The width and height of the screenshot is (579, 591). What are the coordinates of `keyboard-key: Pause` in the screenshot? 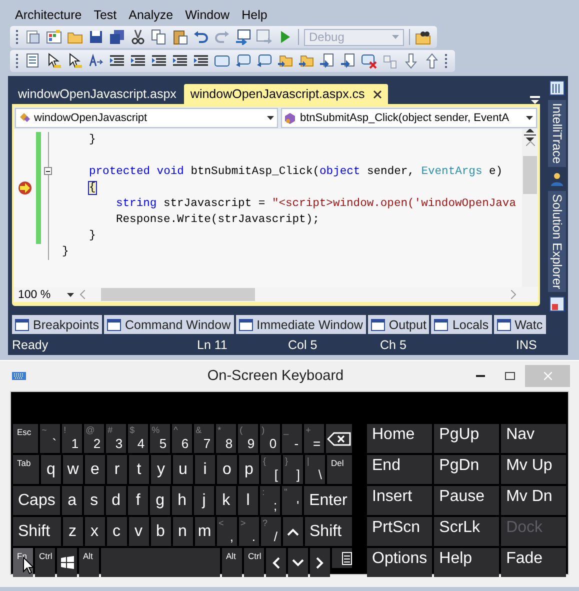 It's located at (467, 500).